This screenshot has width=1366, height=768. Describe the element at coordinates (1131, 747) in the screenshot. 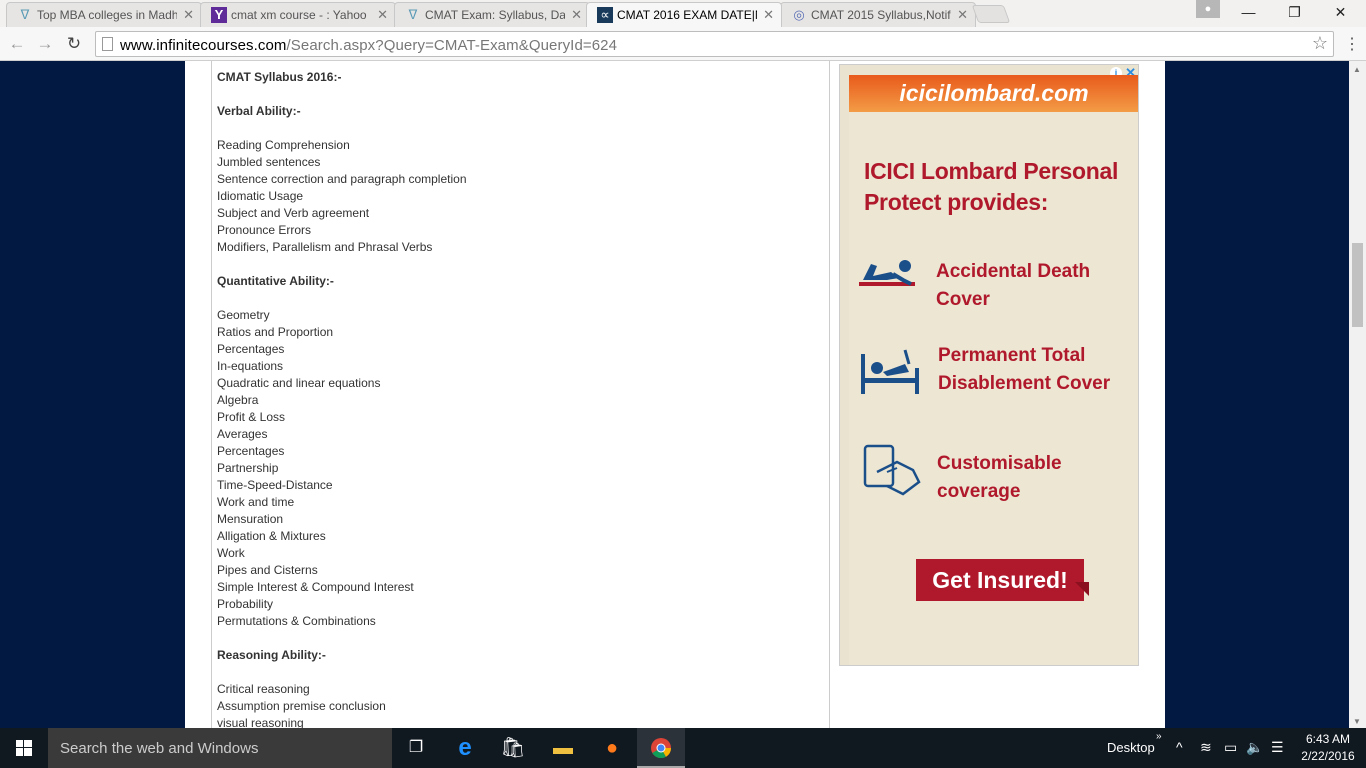

I see `desktop-toolbar-label: Desktop` at that location.